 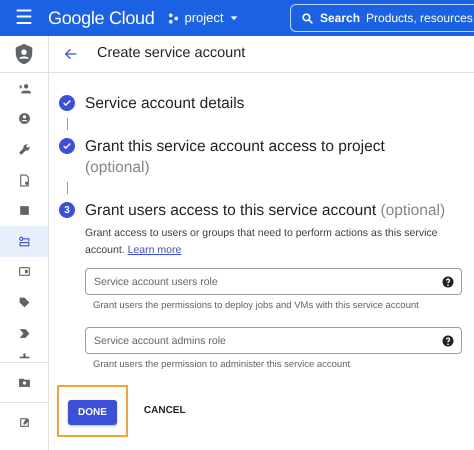 I want to click on document-icon, so click(x=24, y=180).